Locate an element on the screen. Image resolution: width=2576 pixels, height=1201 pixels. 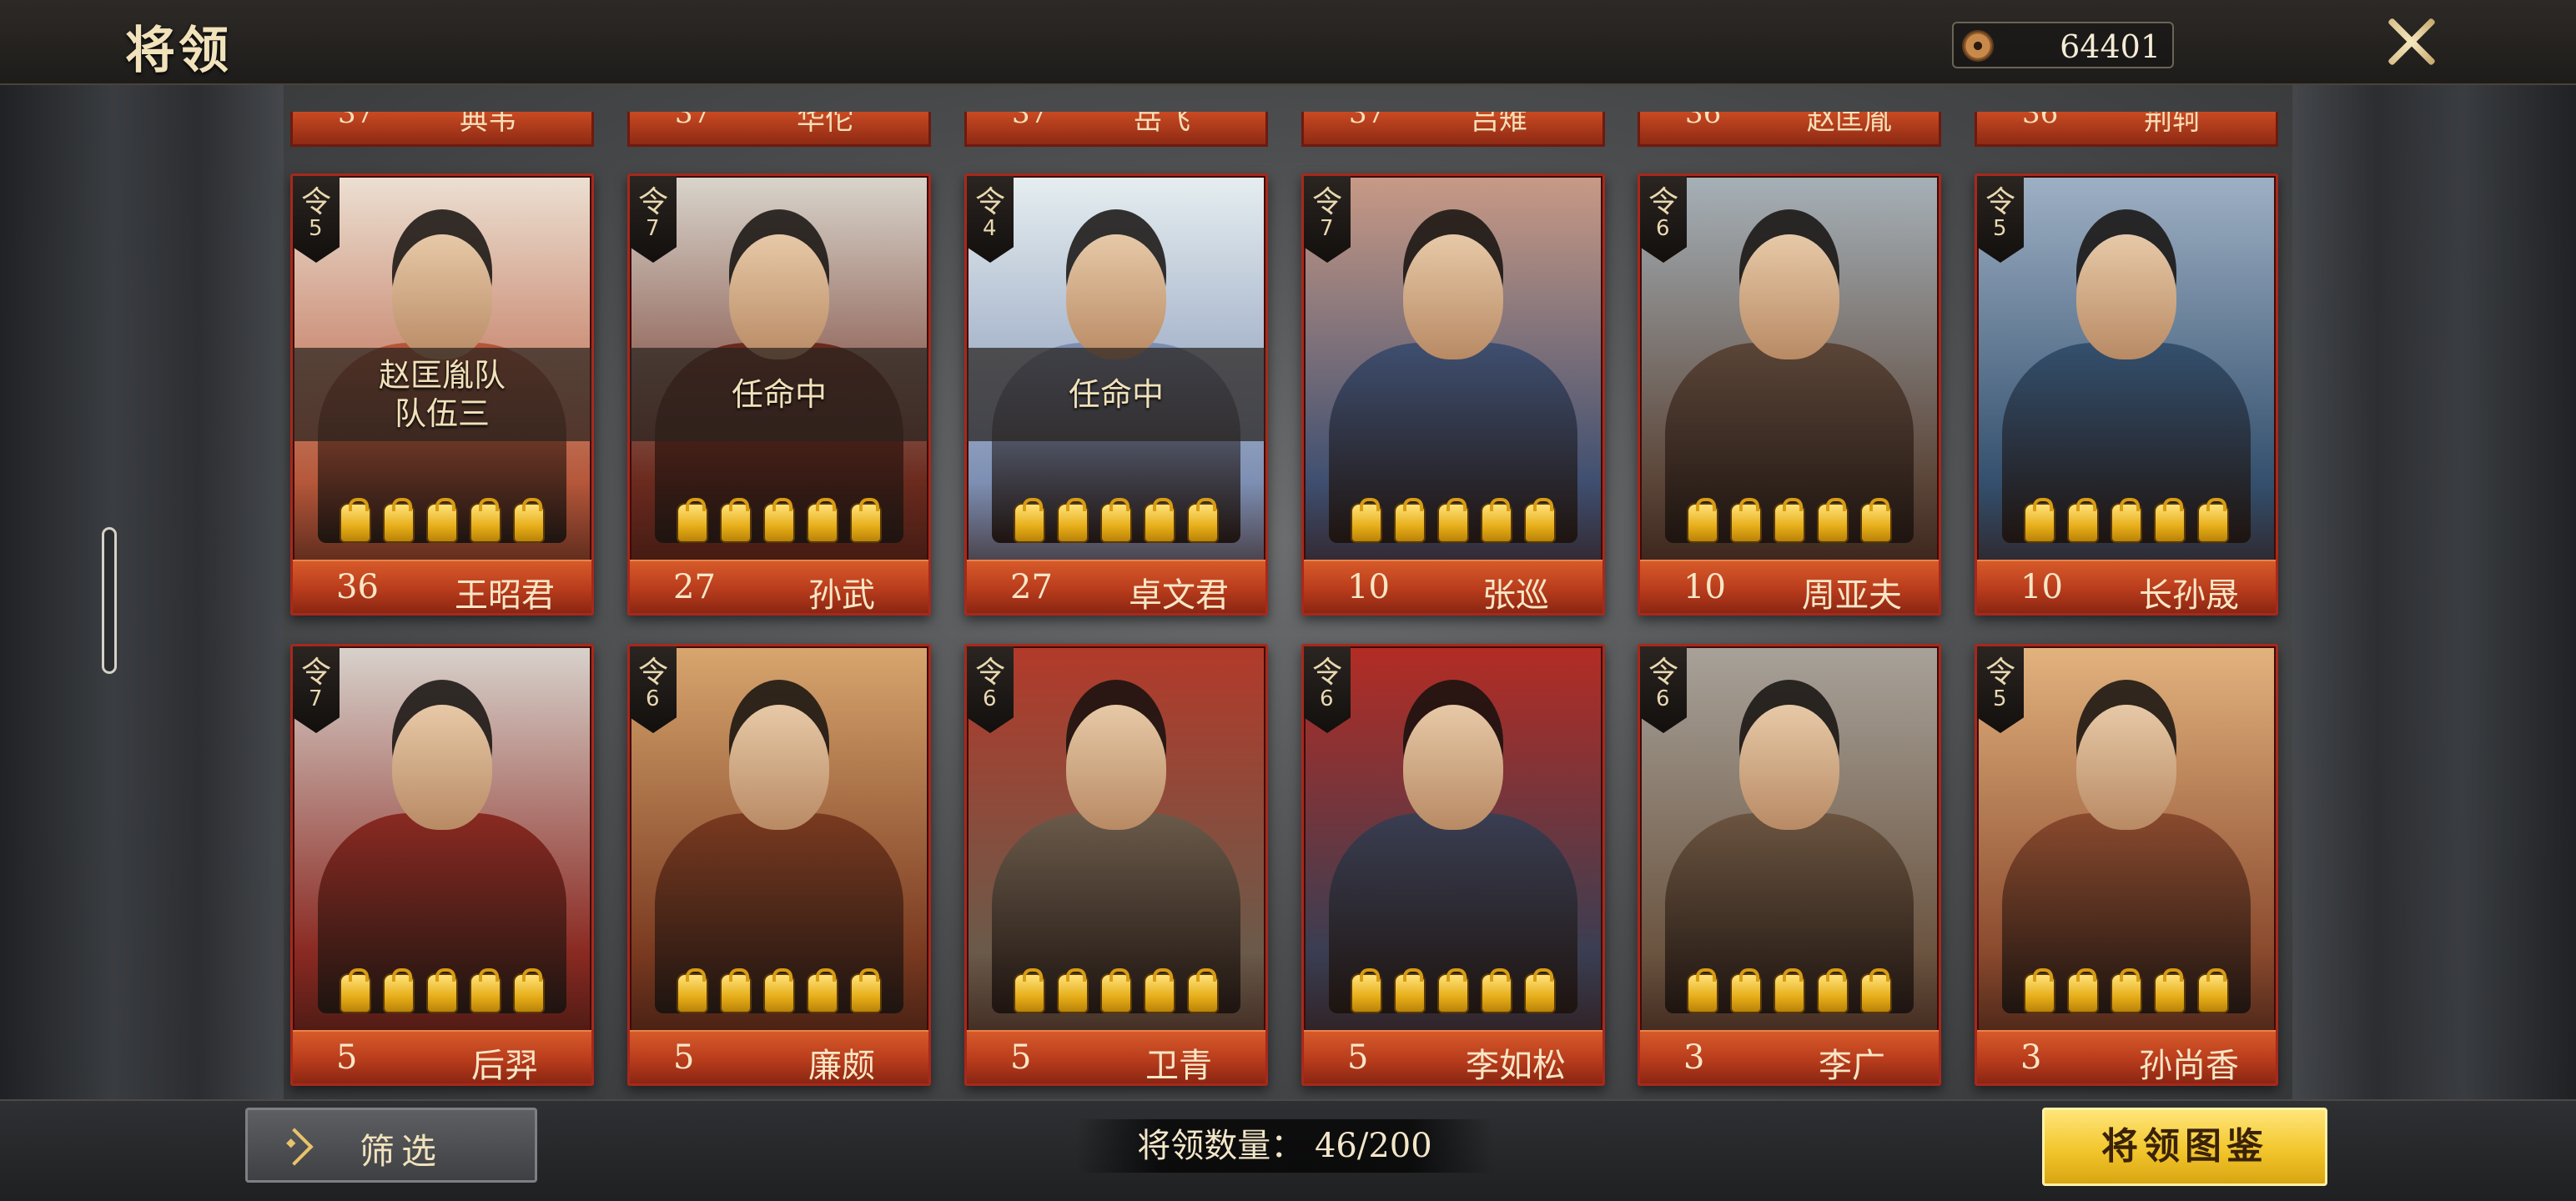
partial-card: 36 荆轲 is located at coordinates (2126, 130).